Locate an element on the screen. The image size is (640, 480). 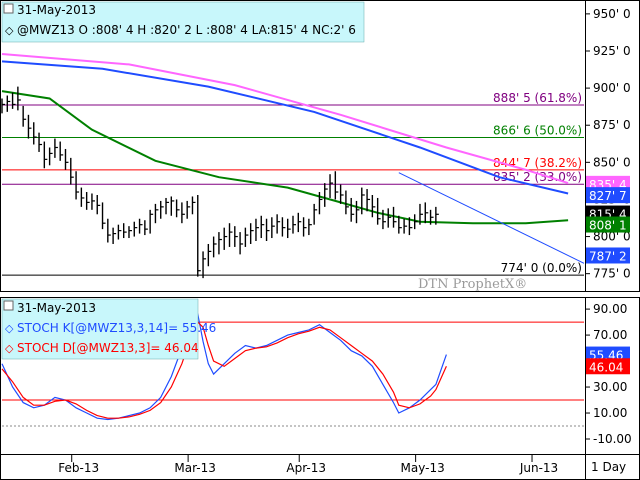
stochastic-header-date: 31-May-2013 is located at coordinates (56, 308).